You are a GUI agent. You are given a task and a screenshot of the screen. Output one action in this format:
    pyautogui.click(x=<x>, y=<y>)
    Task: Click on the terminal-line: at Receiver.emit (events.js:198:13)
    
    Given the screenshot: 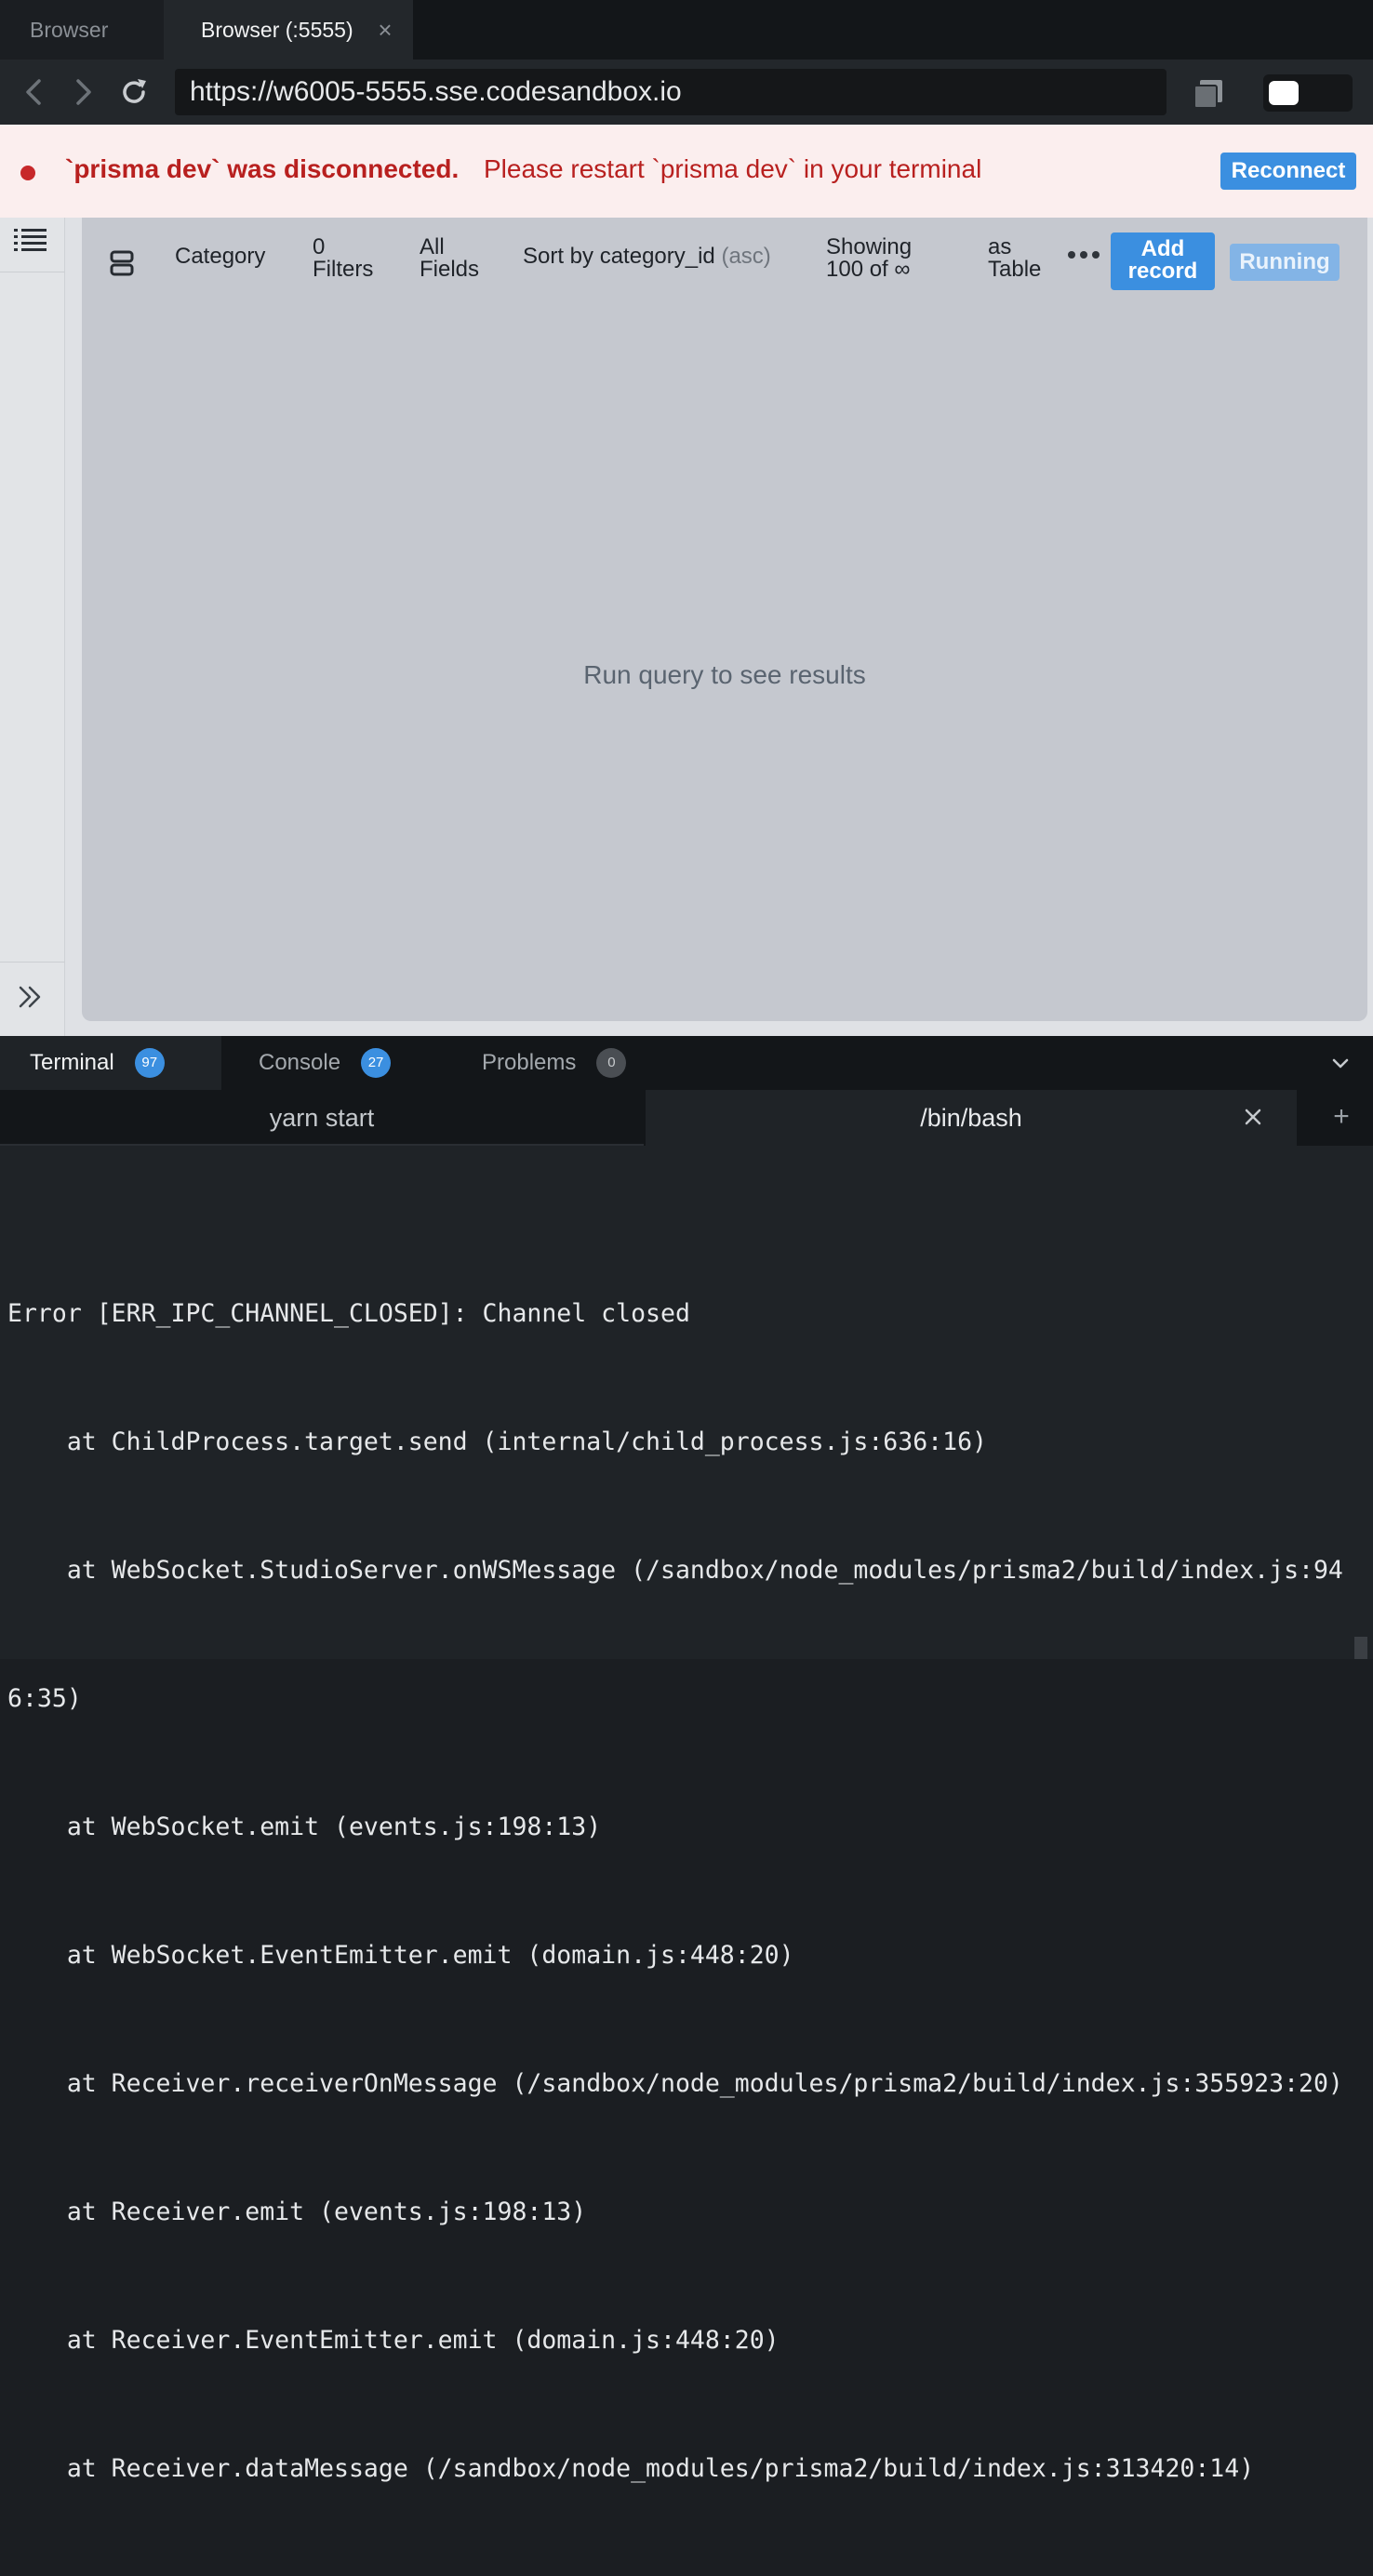 What is the action you would take?
    pyautogui.click(x=297, y=2212)
    